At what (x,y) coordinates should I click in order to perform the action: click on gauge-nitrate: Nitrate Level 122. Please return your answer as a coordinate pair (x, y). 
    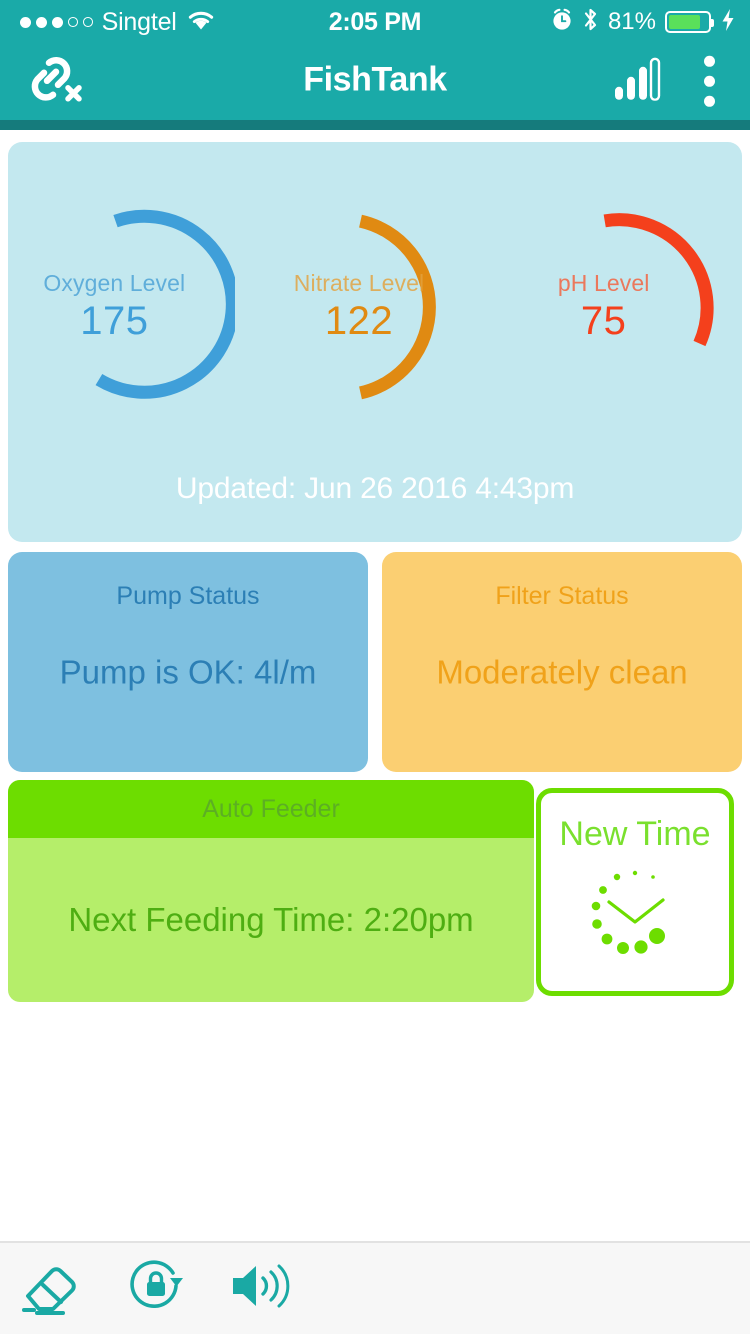
    Looking at the image, I should click on (375, 307).